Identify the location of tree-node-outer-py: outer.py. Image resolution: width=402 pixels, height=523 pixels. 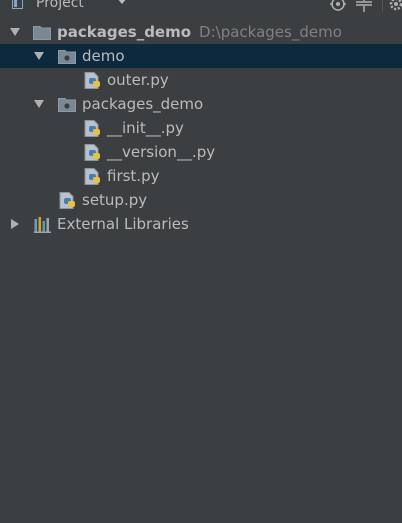
(201, 80).